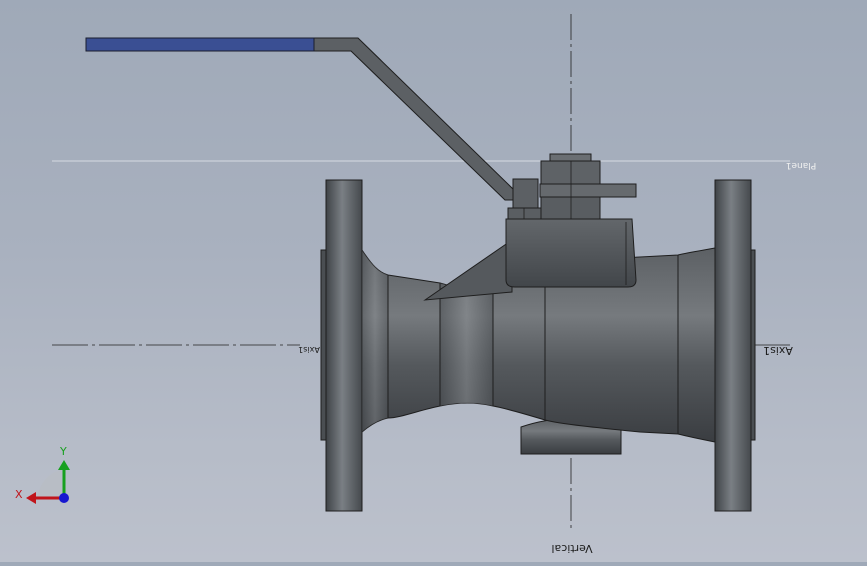 This screenshot has width=867, height=566. What do you see at coordinates (571, 253) in the screenshot?
I see `bonnet` at bounding box center [571, 253].